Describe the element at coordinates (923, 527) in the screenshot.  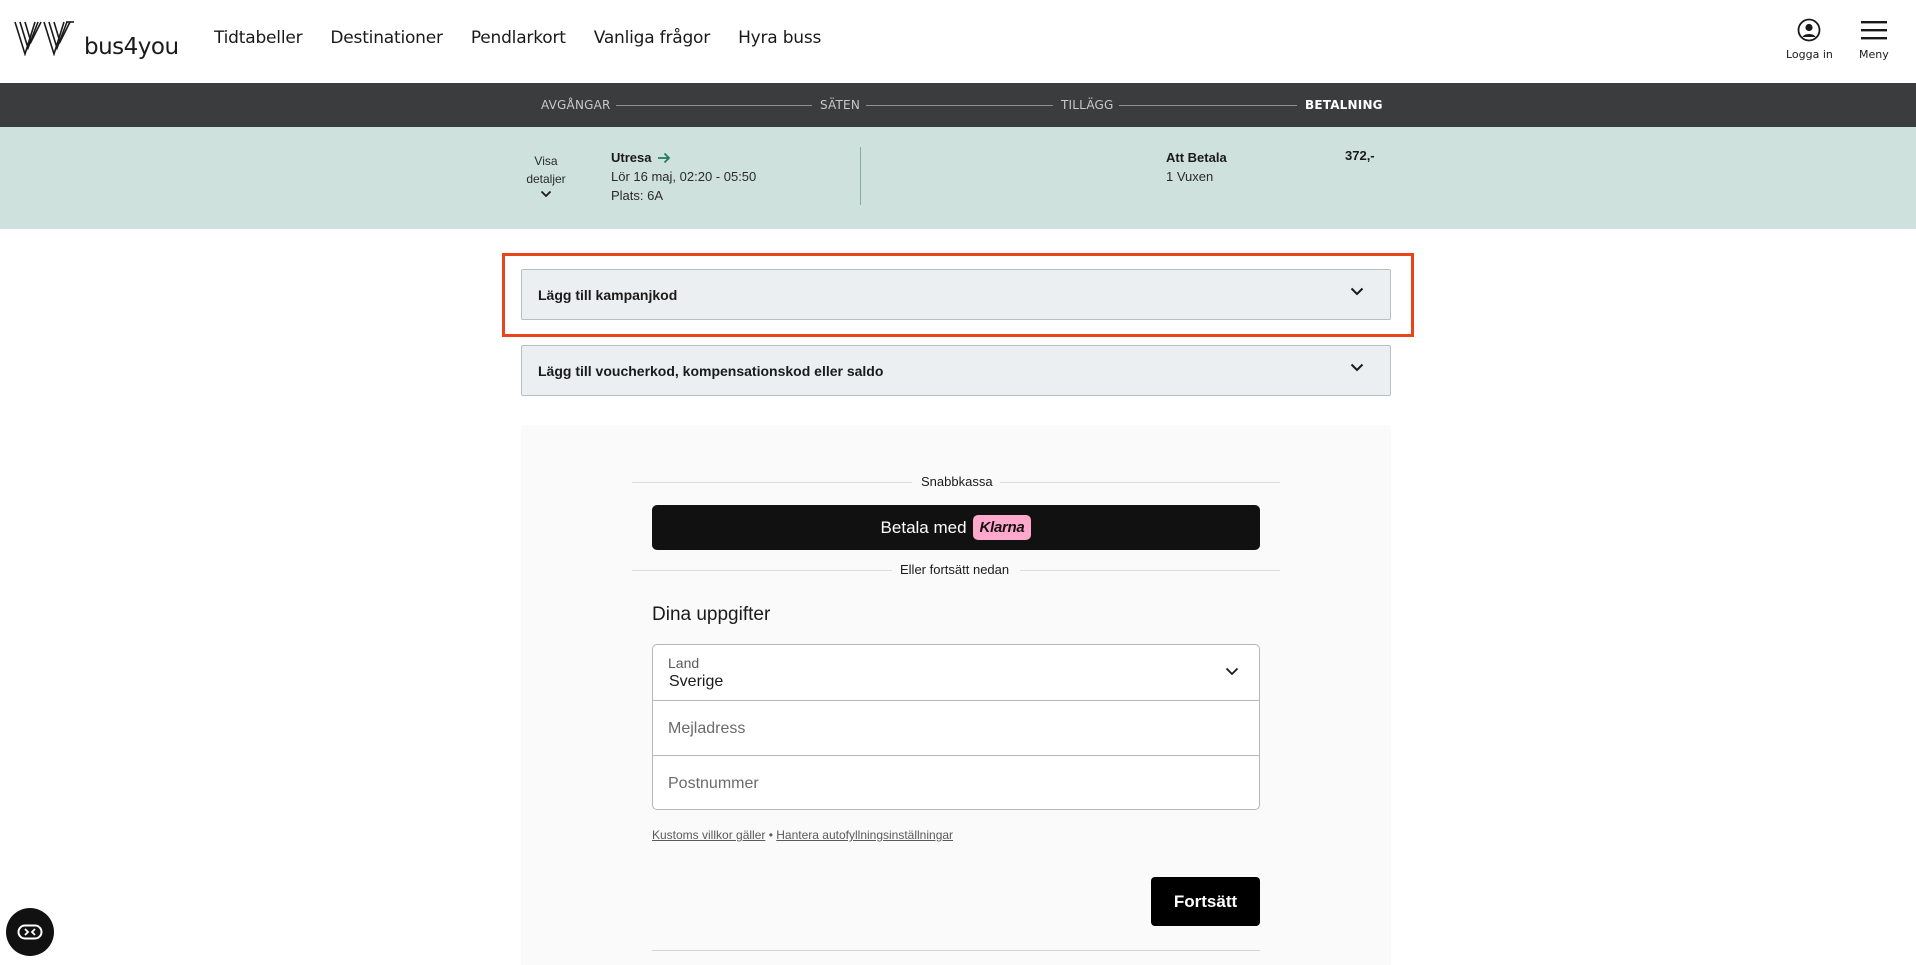
I see `klarna-prefix: Betala med` at that location.